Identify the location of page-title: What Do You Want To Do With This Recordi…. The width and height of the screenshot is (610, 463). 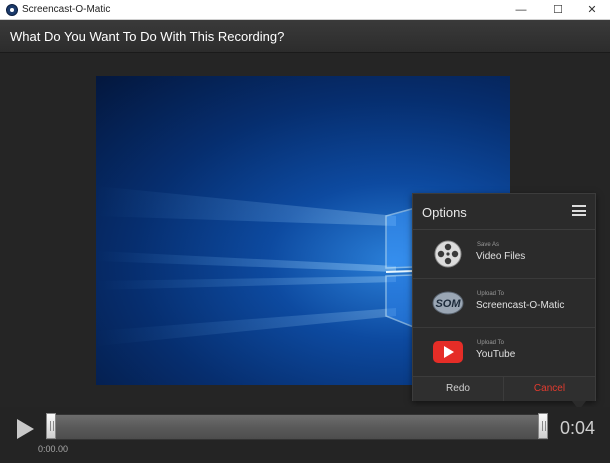
(147, 36).